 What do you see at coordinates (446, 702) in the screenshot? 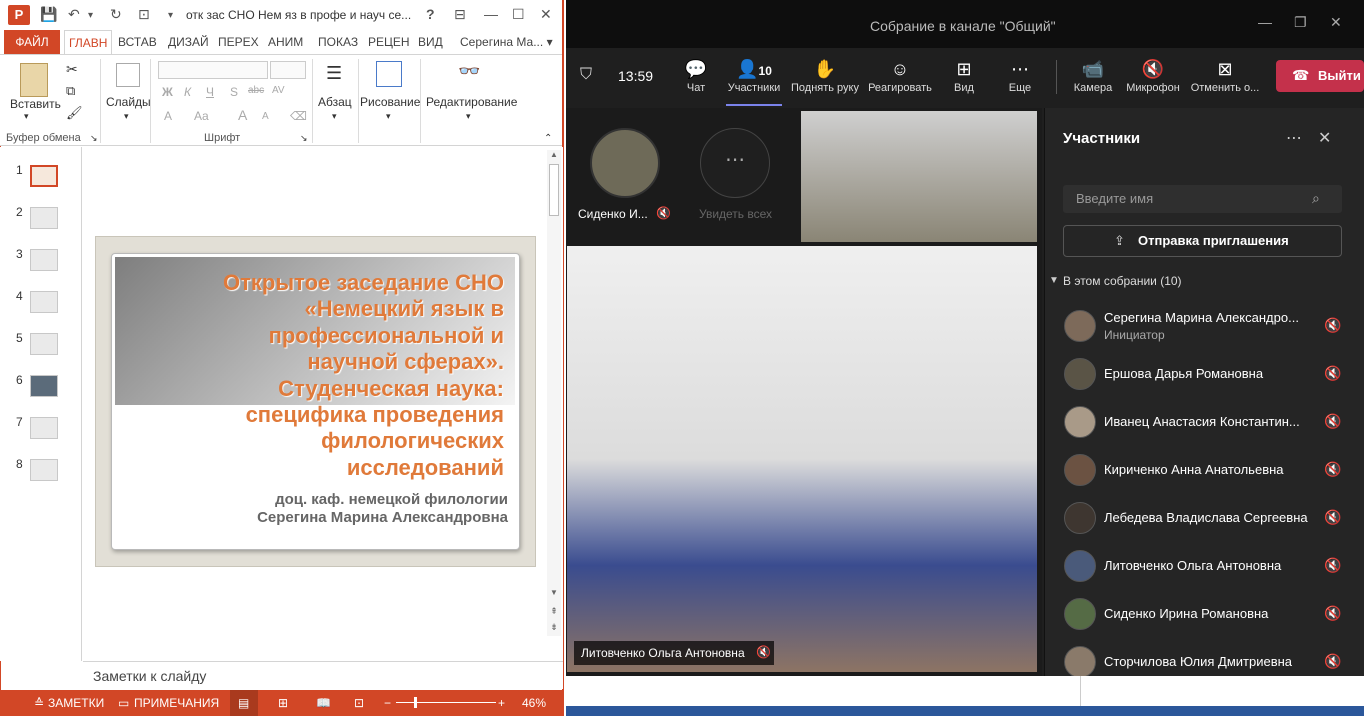
I see `zoom-slider` at bounding box center [446, 702].